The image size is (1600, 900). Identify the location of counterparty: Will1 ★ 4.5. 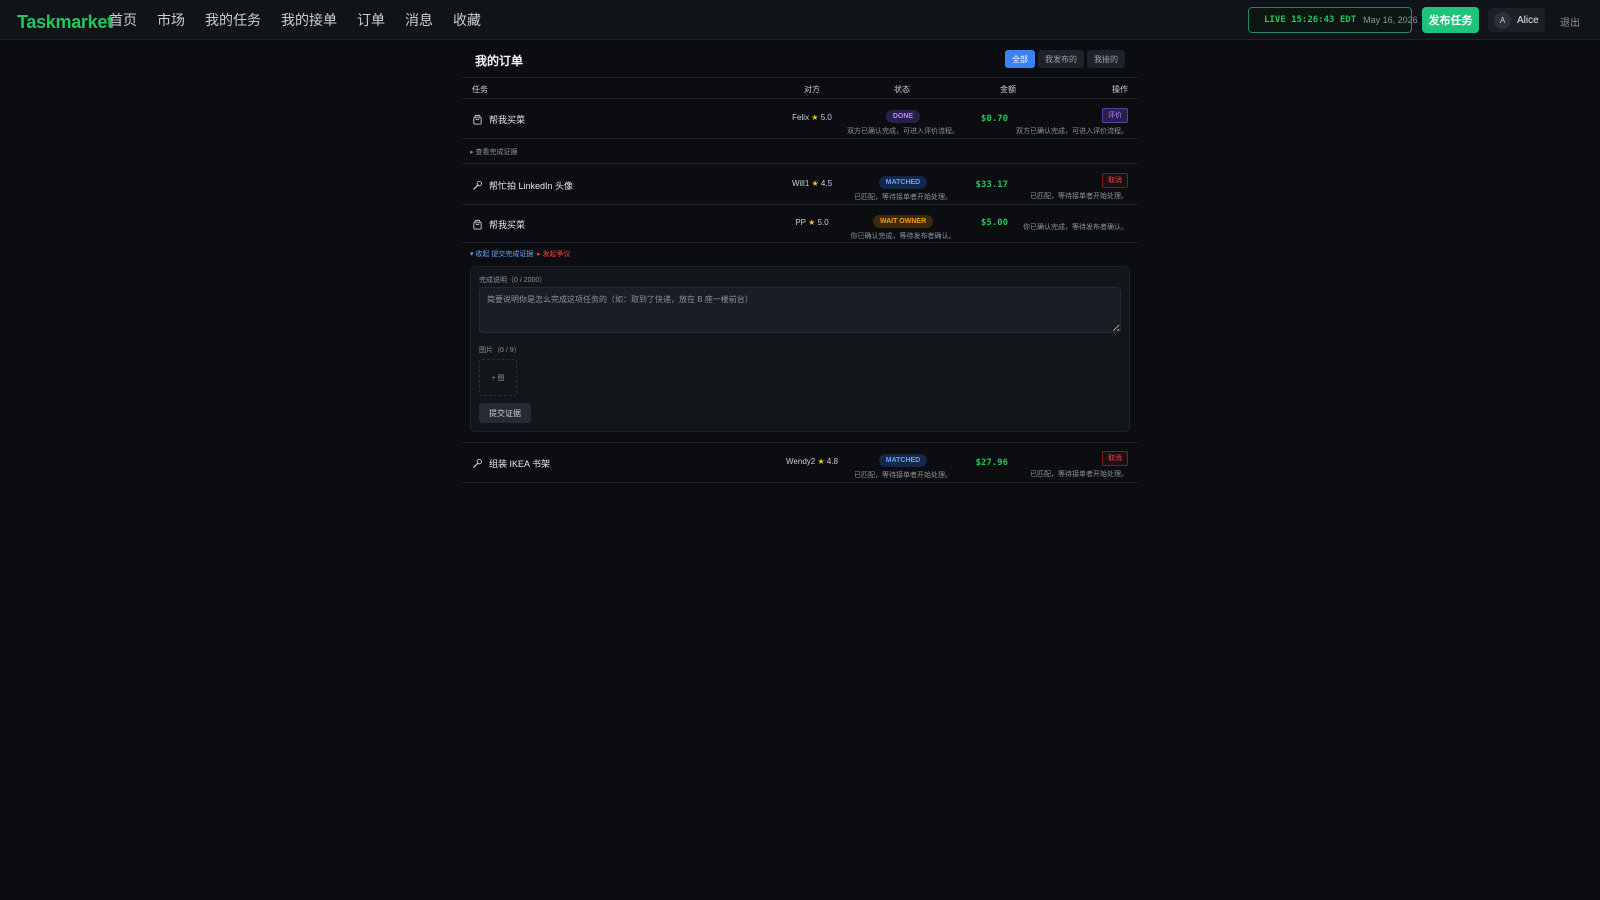
(812, 183).